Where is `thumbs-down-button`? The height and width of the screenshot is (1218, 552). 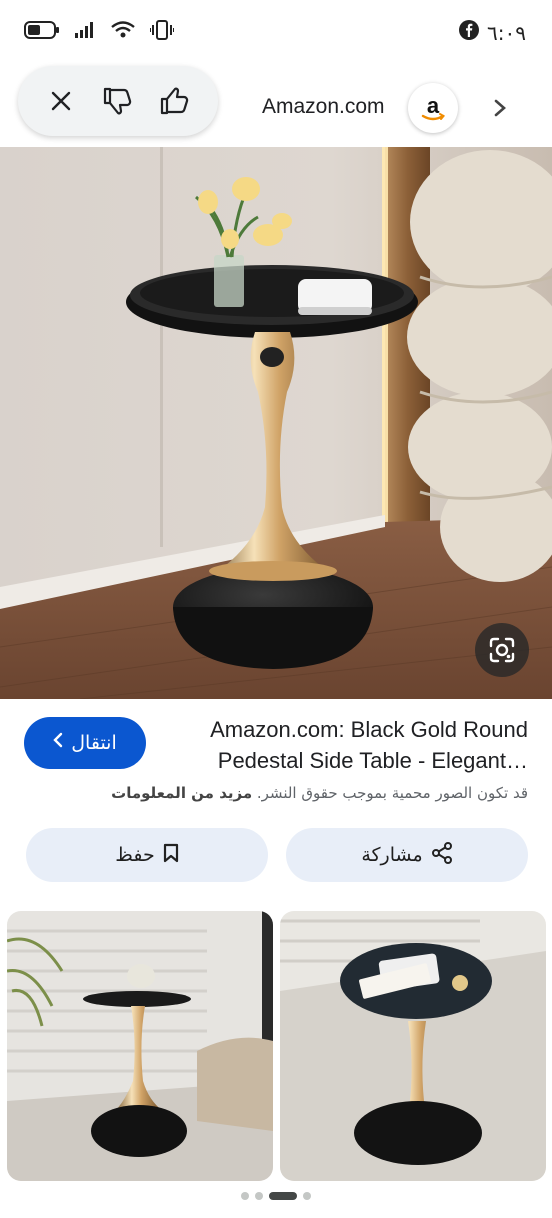
thumbs-down-button is located at coordinates (118, 101).